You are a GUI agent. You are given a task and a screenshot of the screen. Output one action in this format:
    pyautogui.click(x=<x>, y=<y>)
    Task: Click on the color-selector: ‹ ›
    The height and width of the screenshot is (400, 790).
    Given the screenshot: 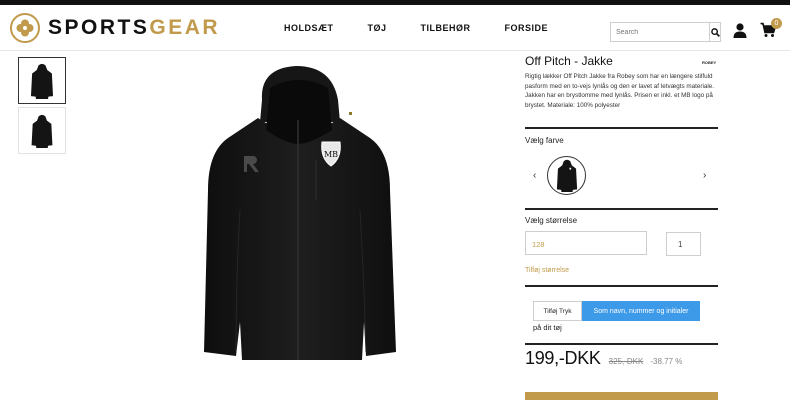 What is the action you would take?
    pyautogui.click(x=621, y=179)
    